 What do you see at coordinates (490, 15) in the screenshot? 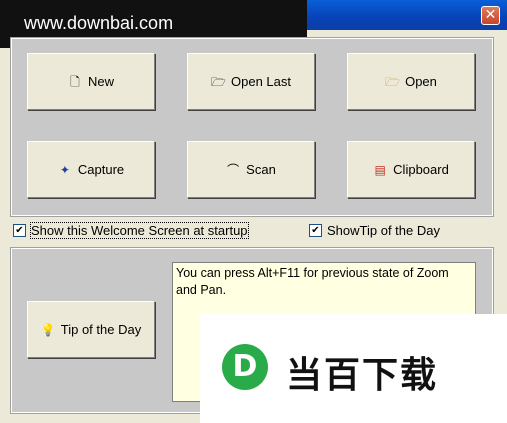
I see `close-button: ✕` at bounding box center [490, 15].